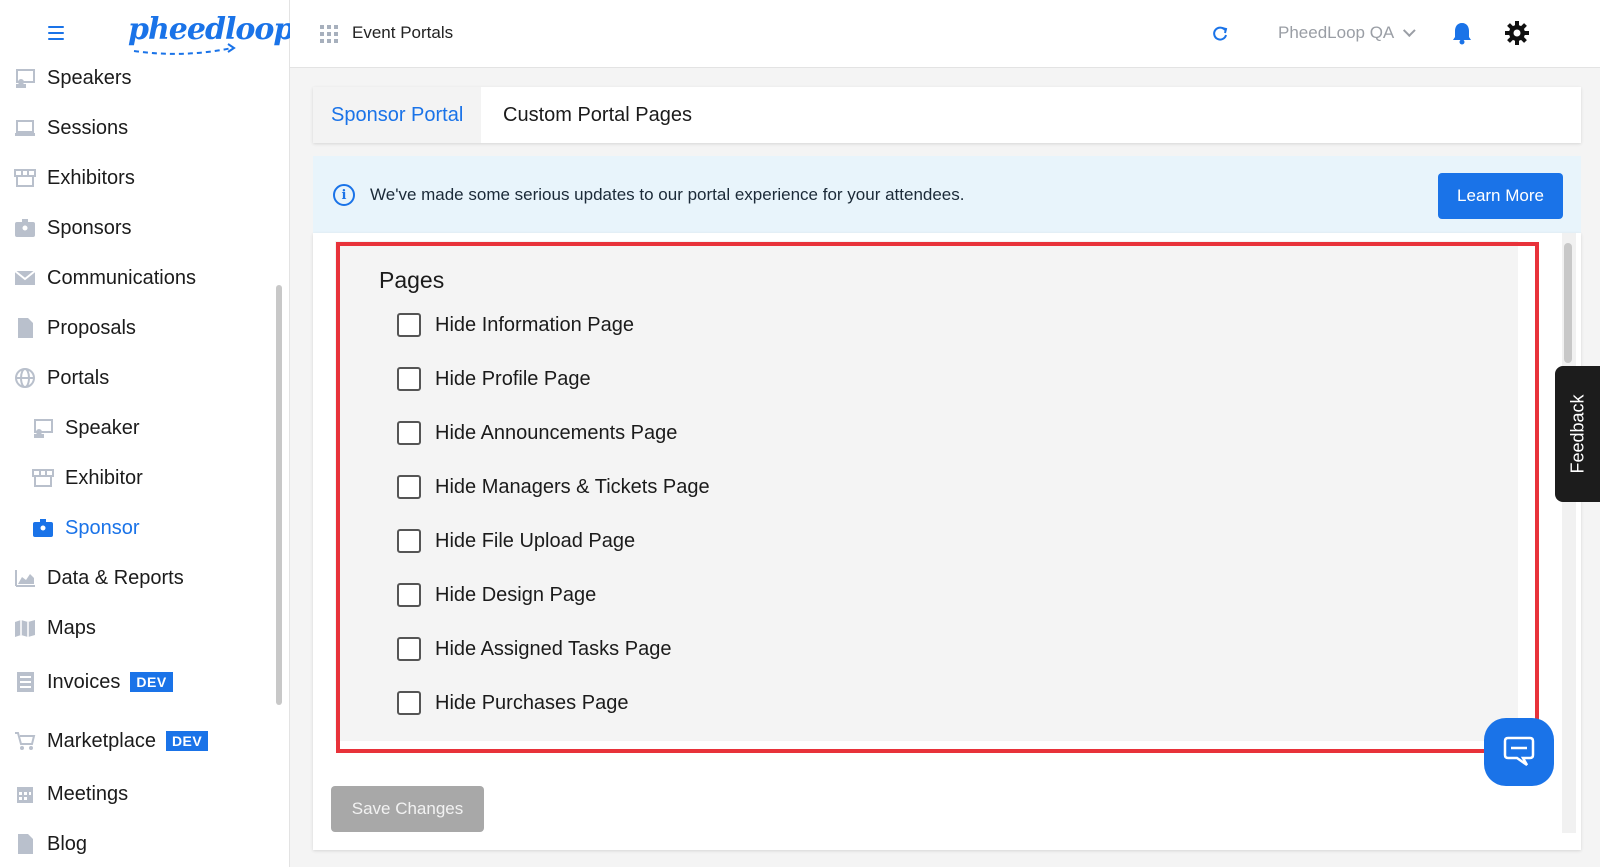 This screenshot has width=1600, height=867. Describe the element at coordinates (25, 278) in the screenshot. I see `mail-icon` at that location.